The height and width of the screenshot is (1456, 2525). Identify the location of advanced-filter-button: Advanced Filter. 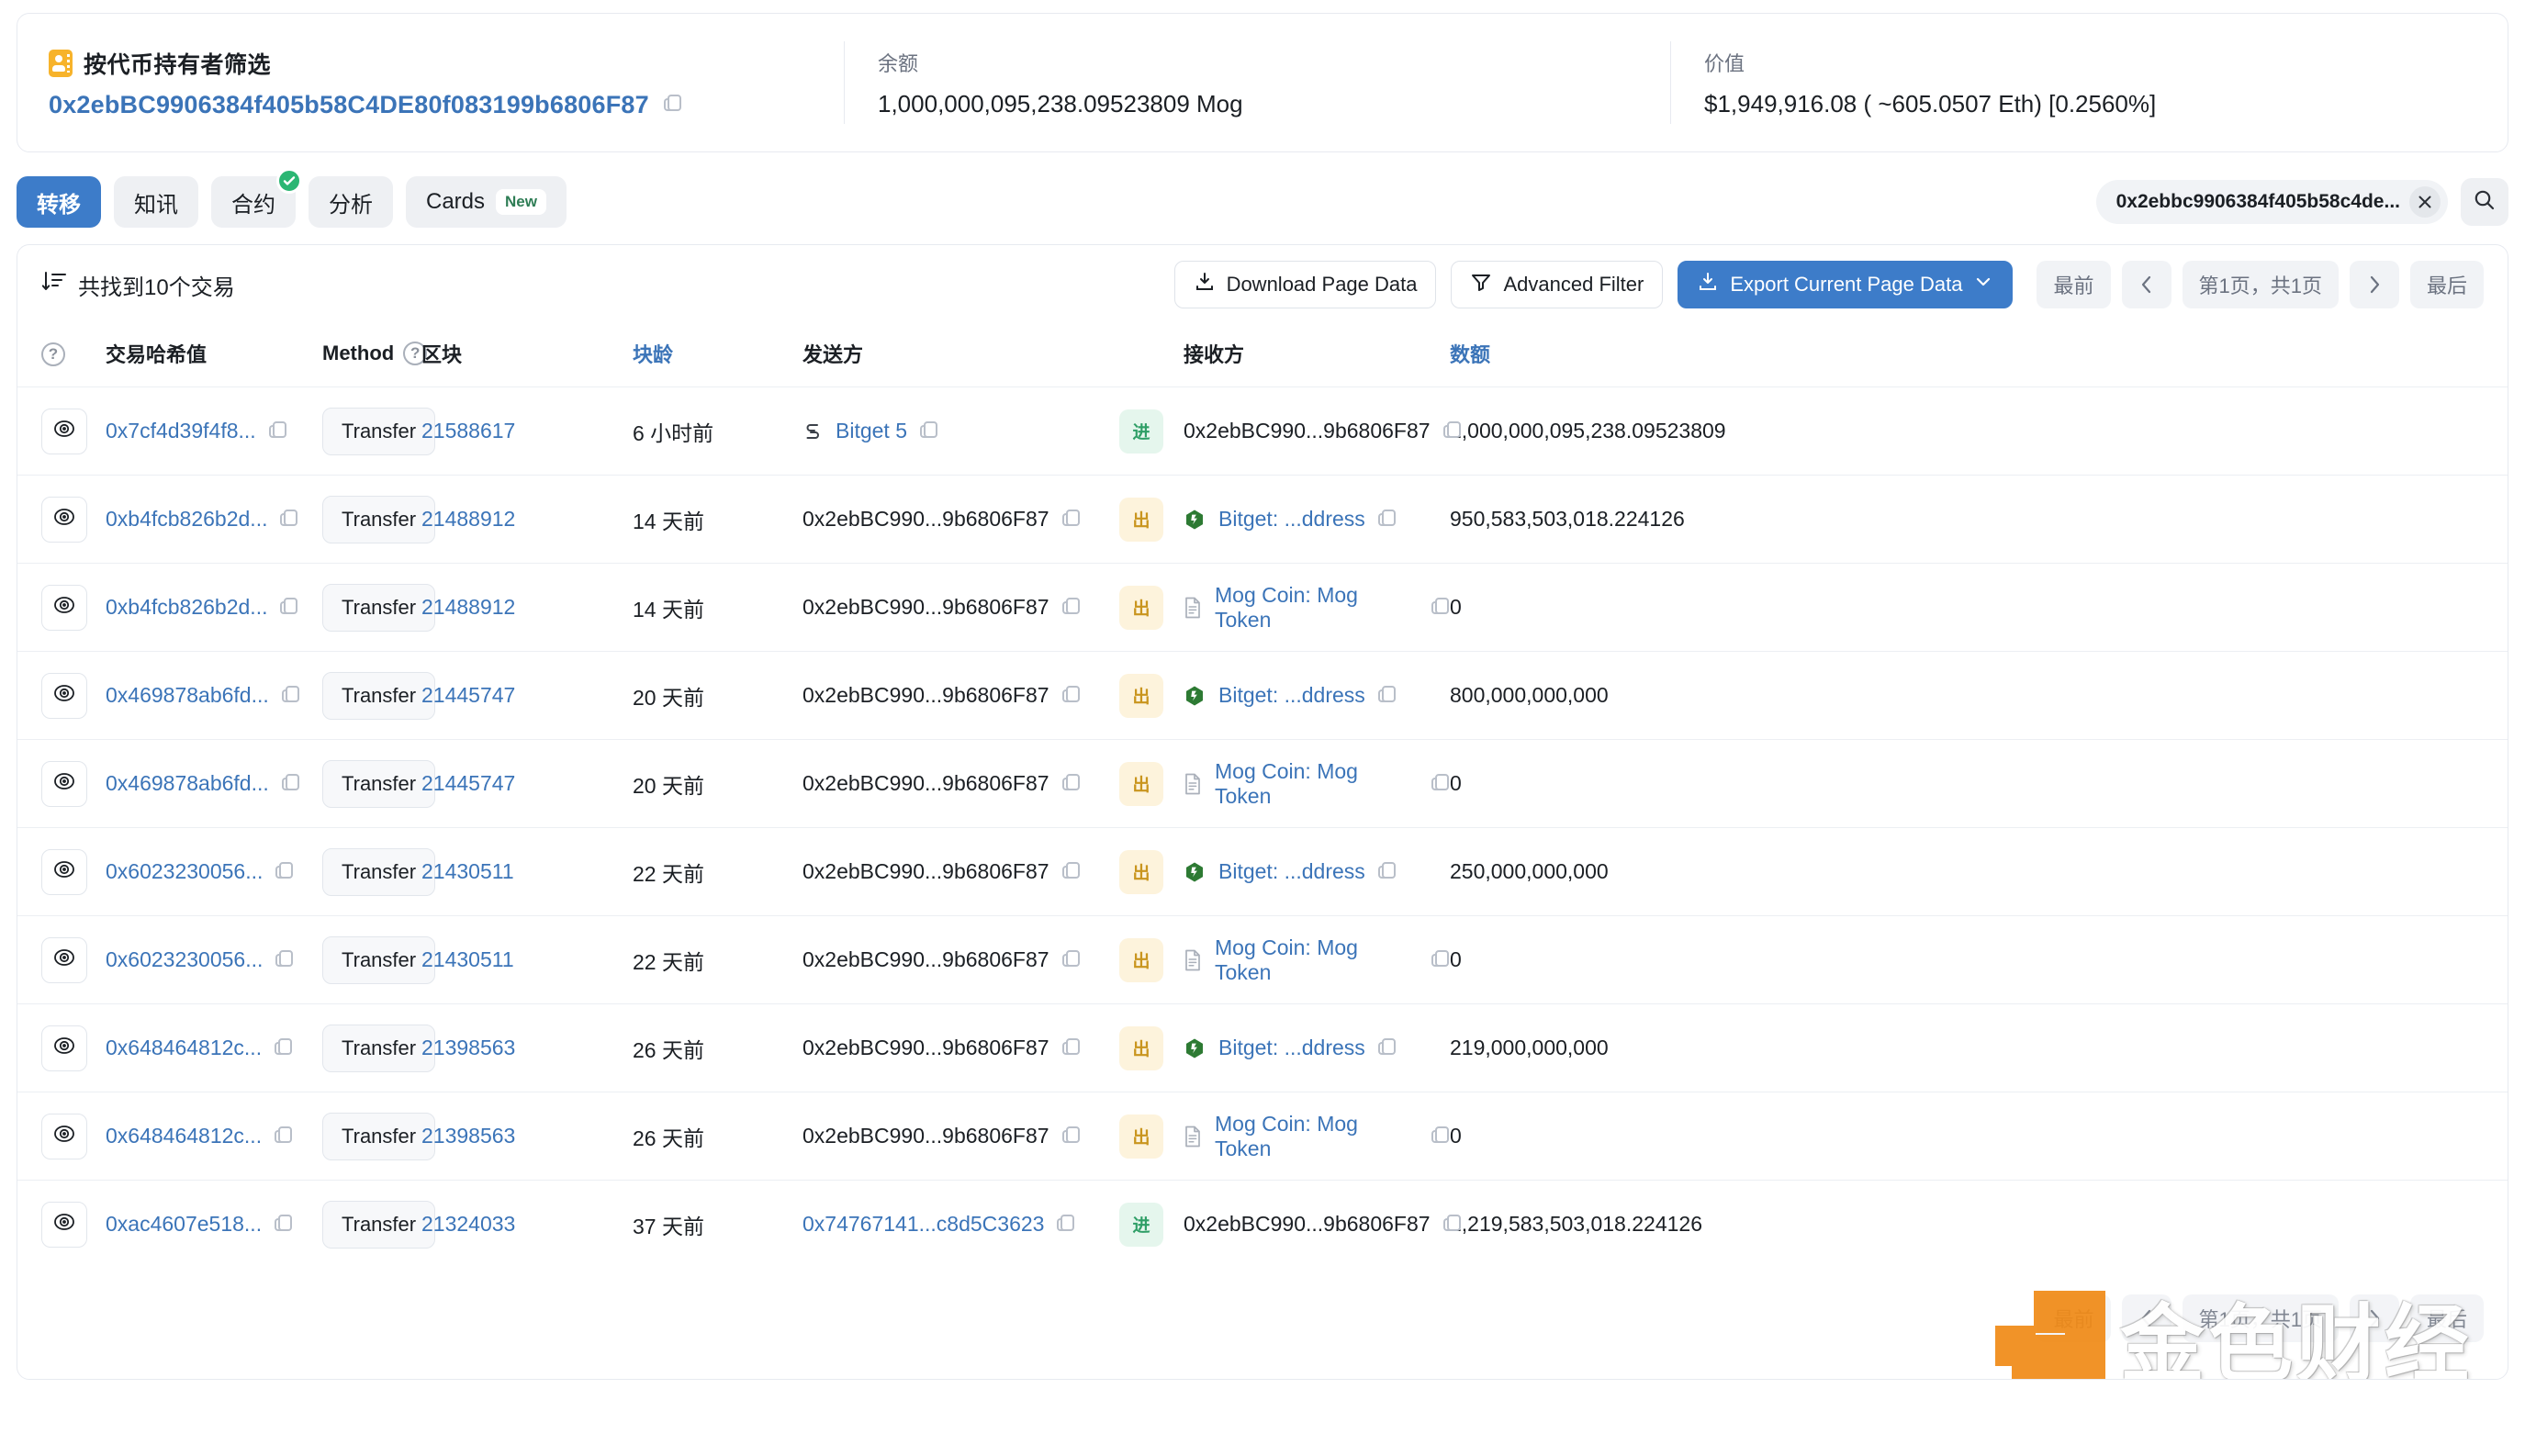
(1558, 284).